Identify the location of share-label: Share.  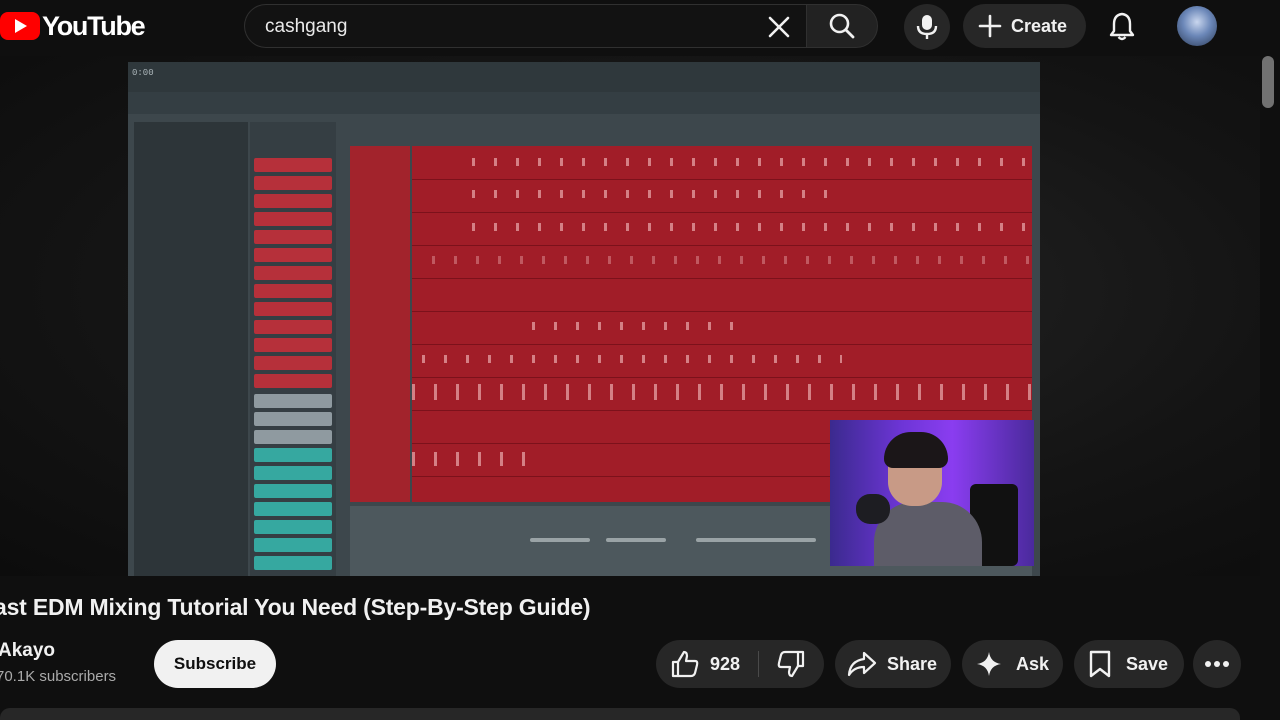
(912, 663).